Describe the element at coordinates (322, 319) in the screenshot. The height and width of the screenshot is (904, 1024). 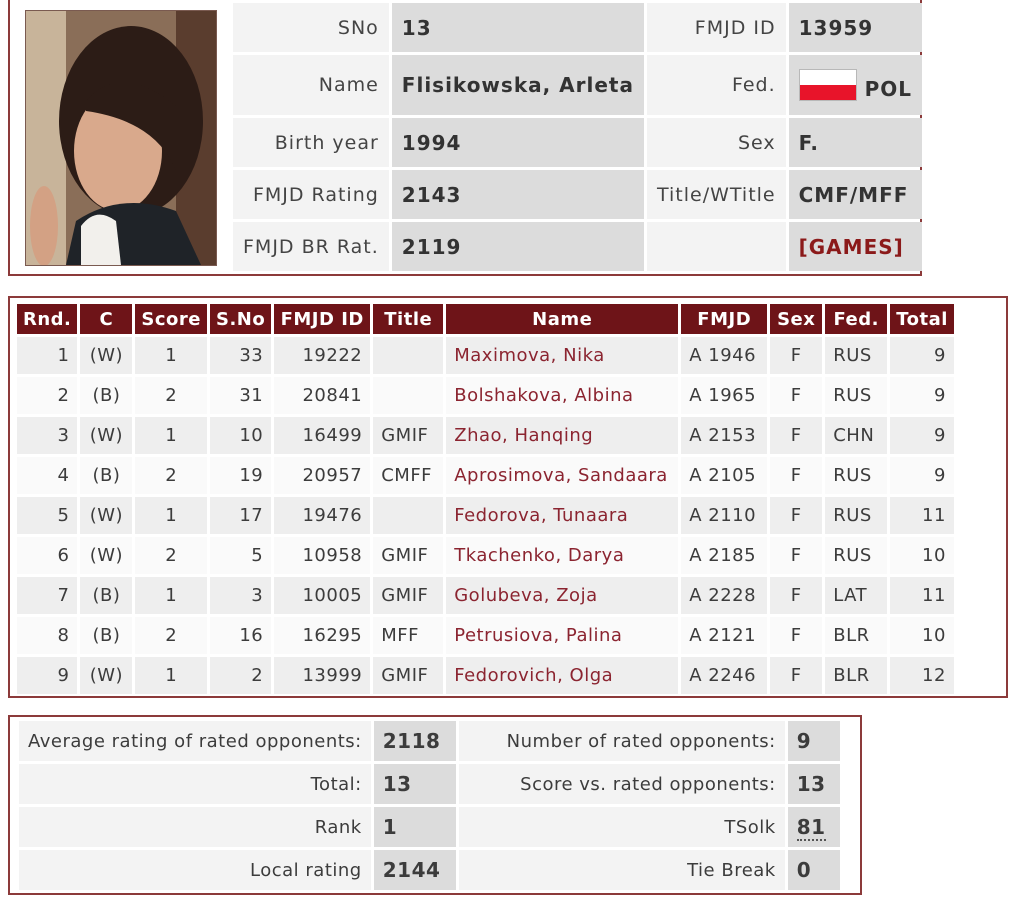
I see `header-fmjd-id: FMJD ID` at that location.